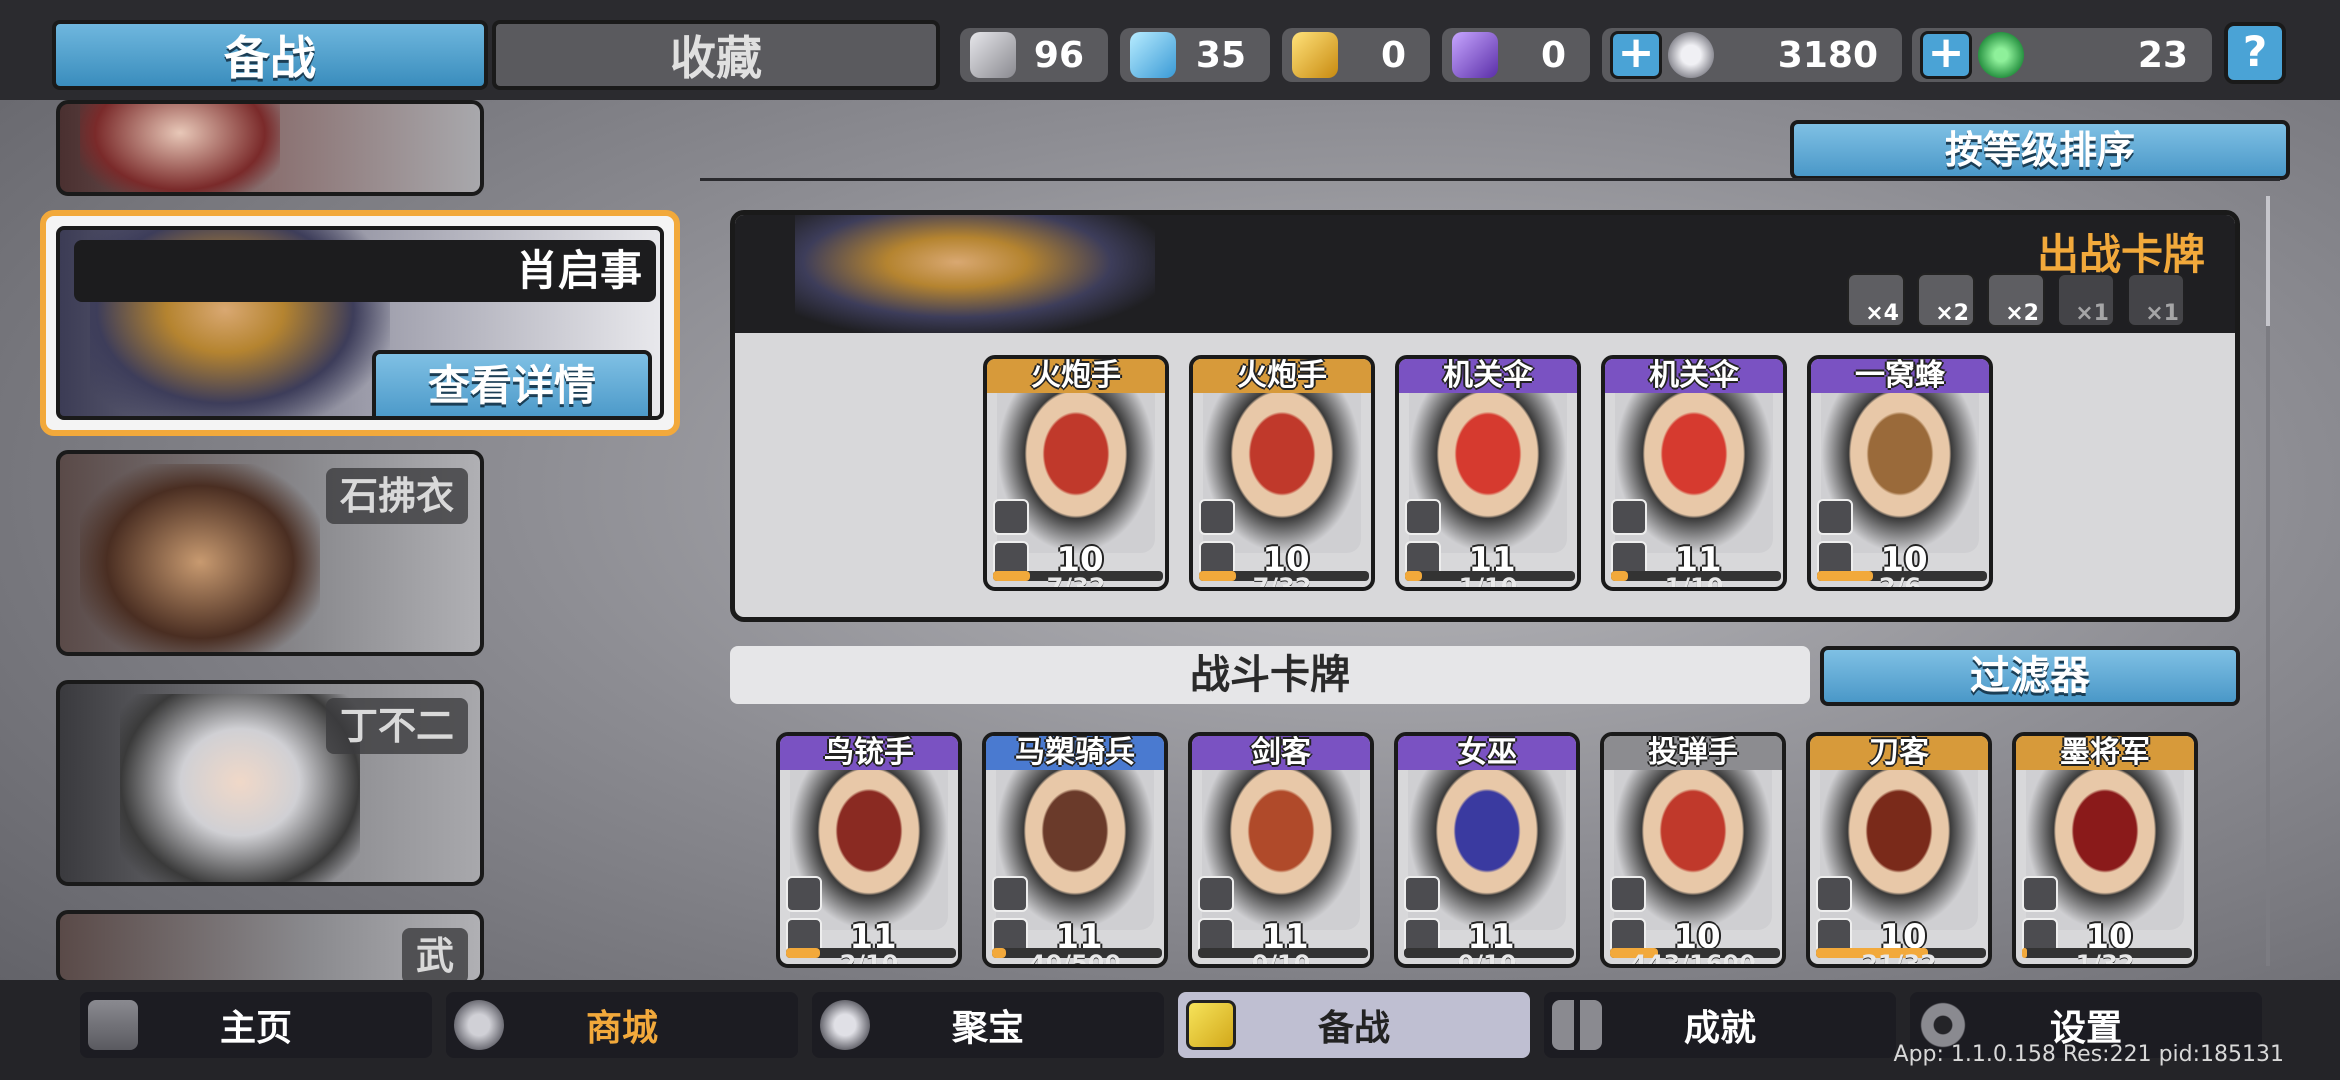  I want to click on hero-name: 肖启事, so click(365, 271).